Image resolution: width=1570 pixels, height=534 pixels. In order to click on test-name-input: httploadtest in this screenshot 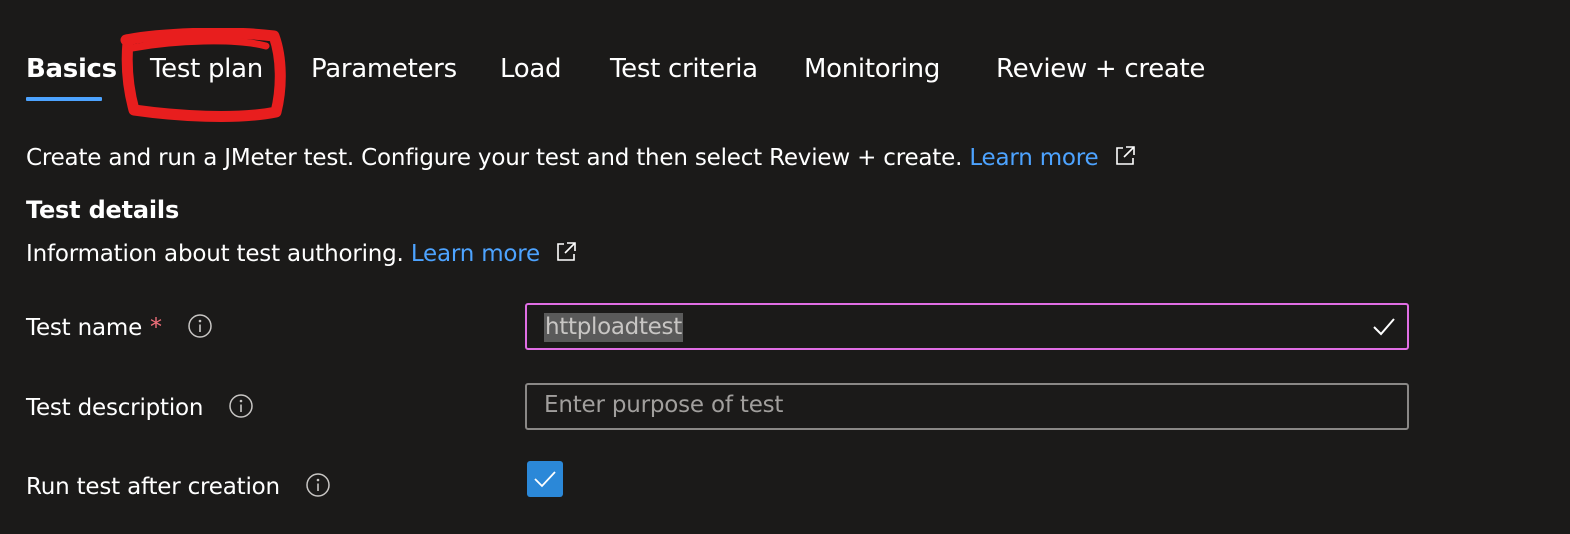, I will do `click(613, 327)`.